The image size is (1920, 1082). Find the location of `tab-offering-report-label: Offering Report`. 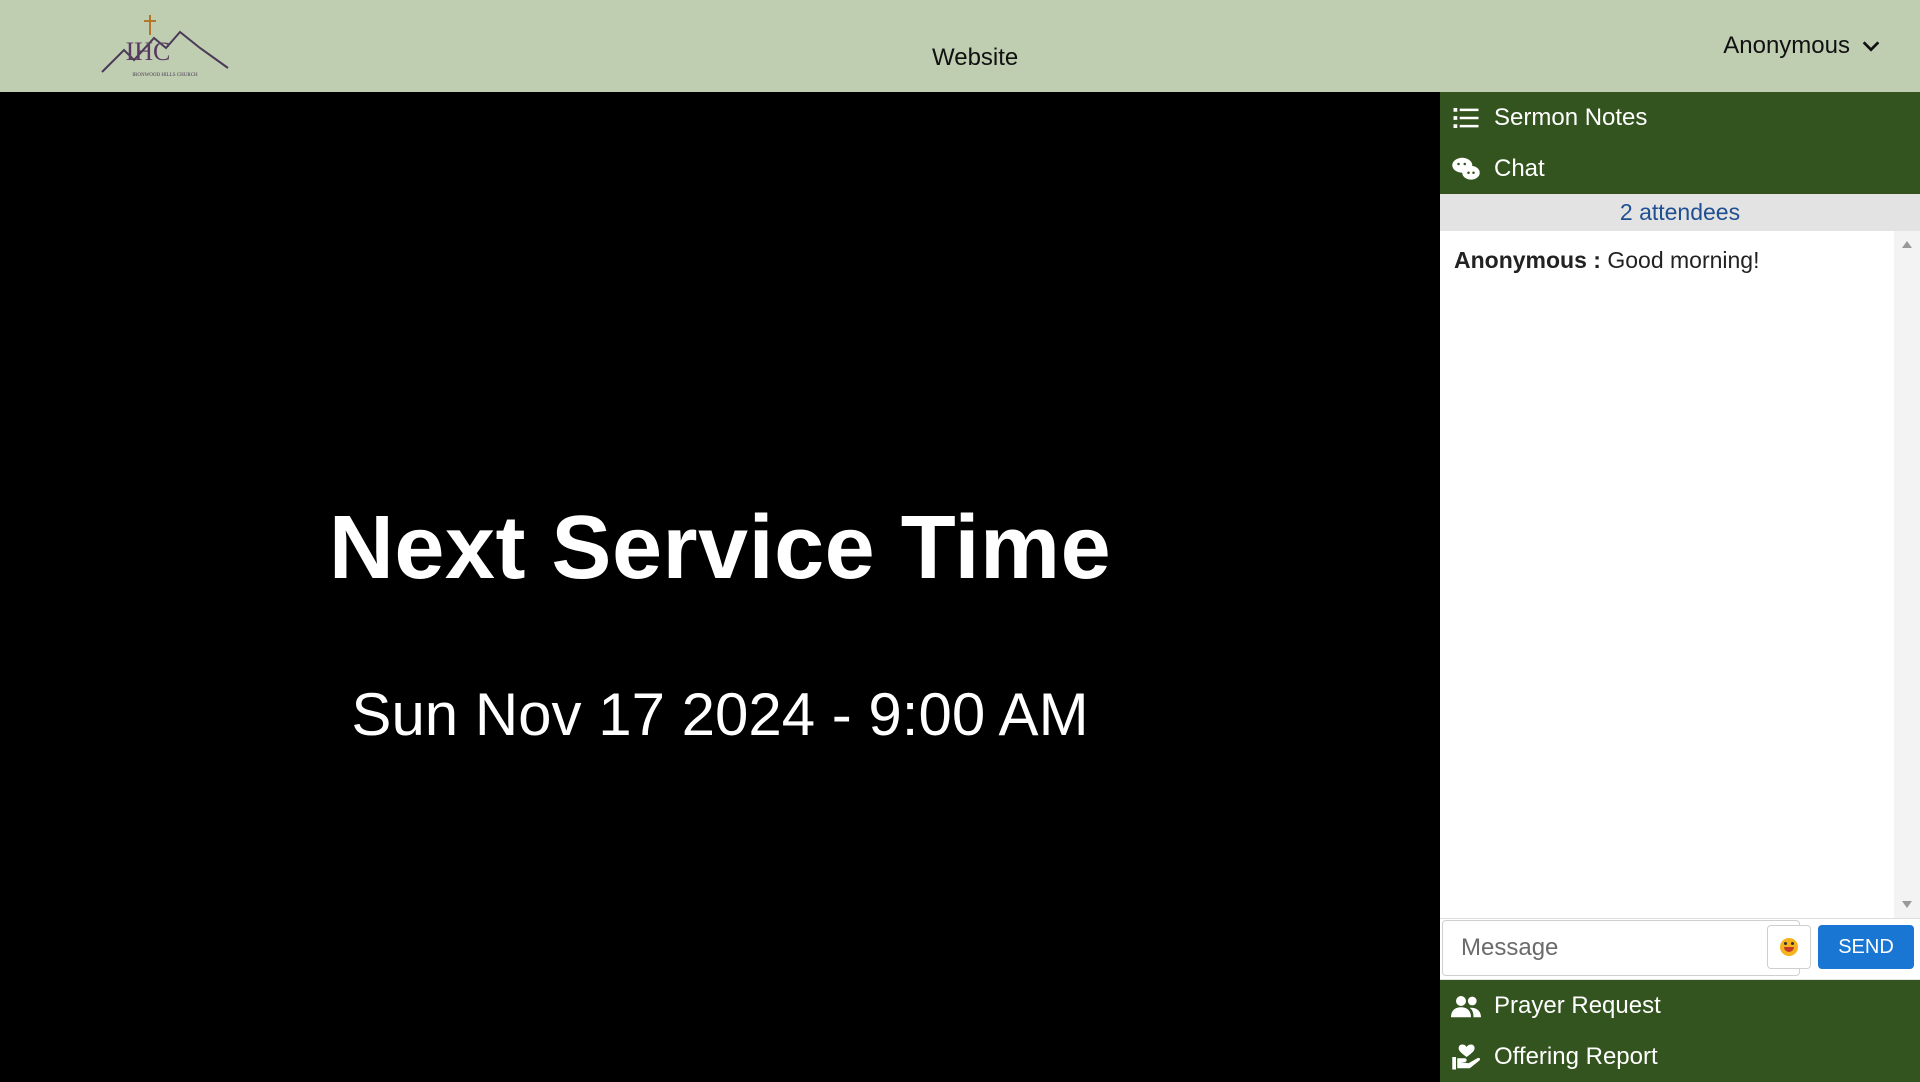

tab-offering-report-label: Offering Report is located at coordinates (1576, 1056).